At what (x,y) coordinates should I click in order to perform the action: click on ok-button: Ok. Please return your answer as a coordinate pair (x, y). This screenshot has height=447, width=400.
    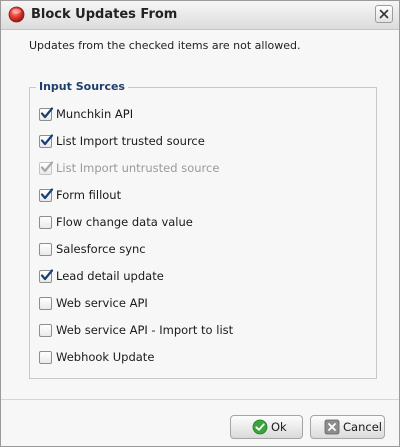
    Looking at the image, I should click on (266, 427).